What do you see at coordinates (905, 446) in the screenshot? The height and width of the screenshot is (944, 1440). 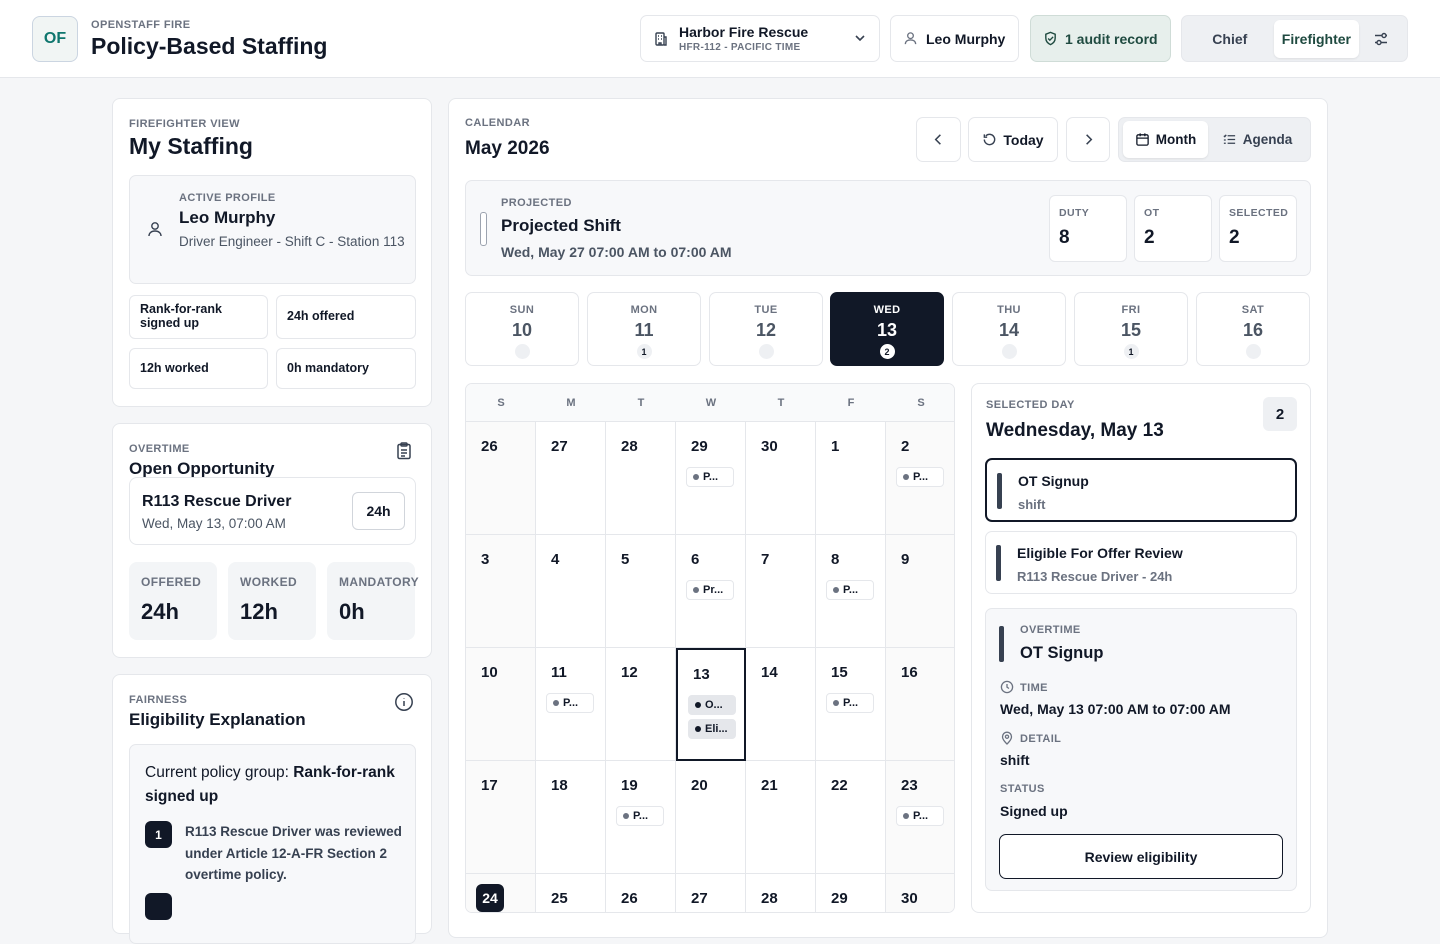 I see `day-number: 2` at bounding box center [905, 446].